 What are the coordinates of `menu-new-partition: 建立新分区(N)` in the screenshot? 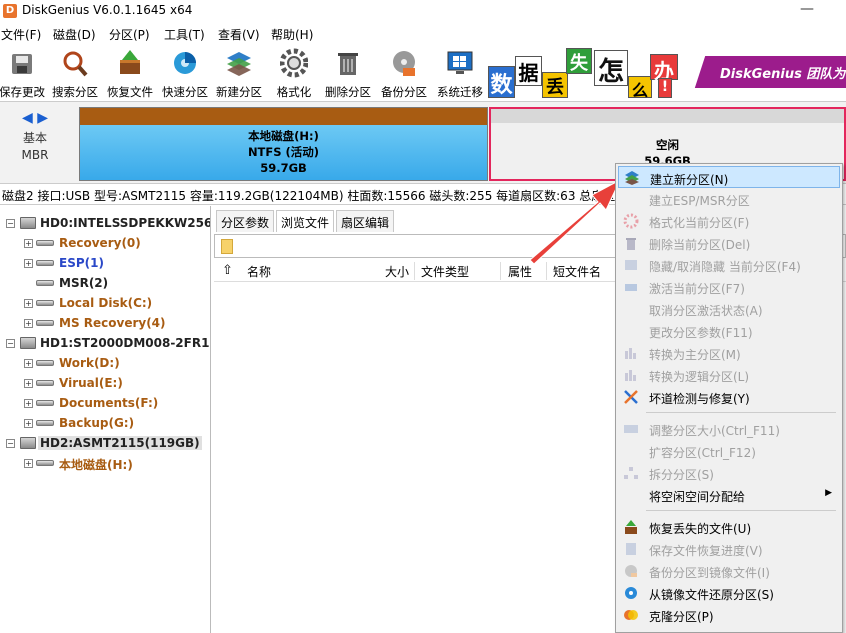 It's located at (729, 177).